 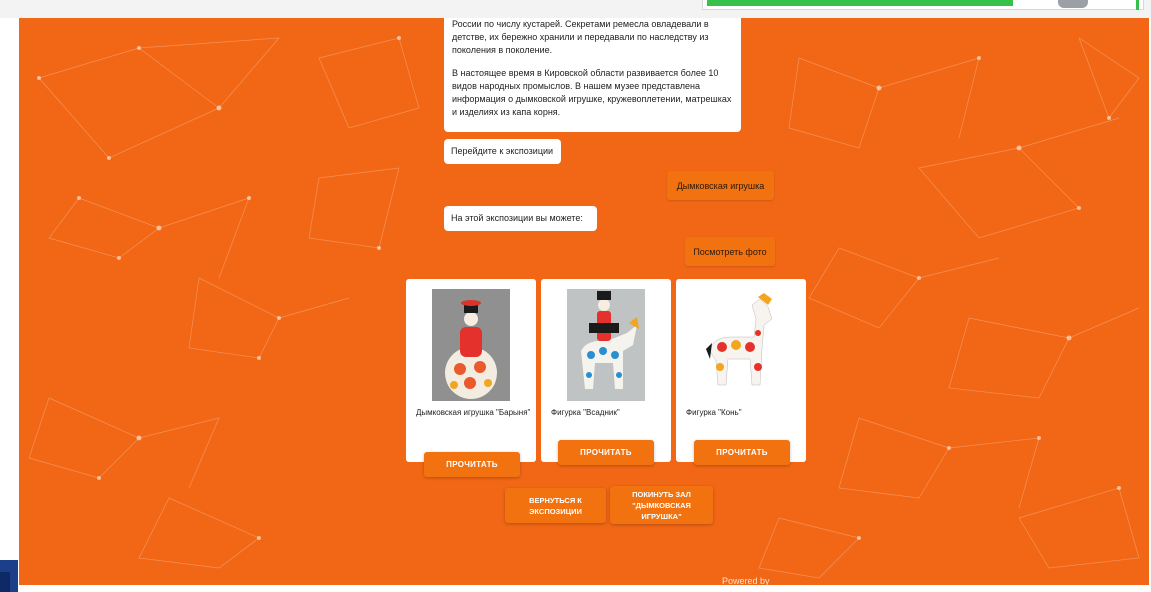 I want to click on horse-figurine-photo, so click(x=741, y=345).